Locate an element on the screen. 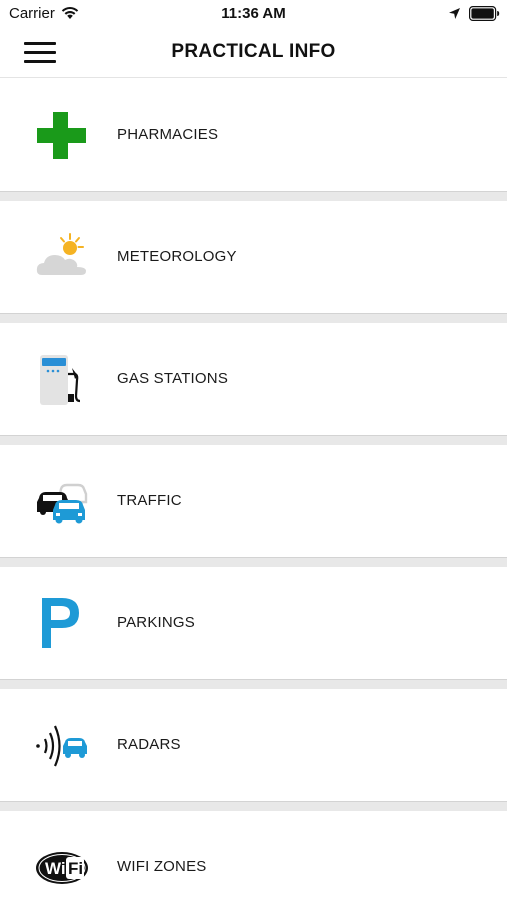 The height and width of the screenshot is (900, 507). status-time: 11:36 AM is located at coordinates (253, 13).